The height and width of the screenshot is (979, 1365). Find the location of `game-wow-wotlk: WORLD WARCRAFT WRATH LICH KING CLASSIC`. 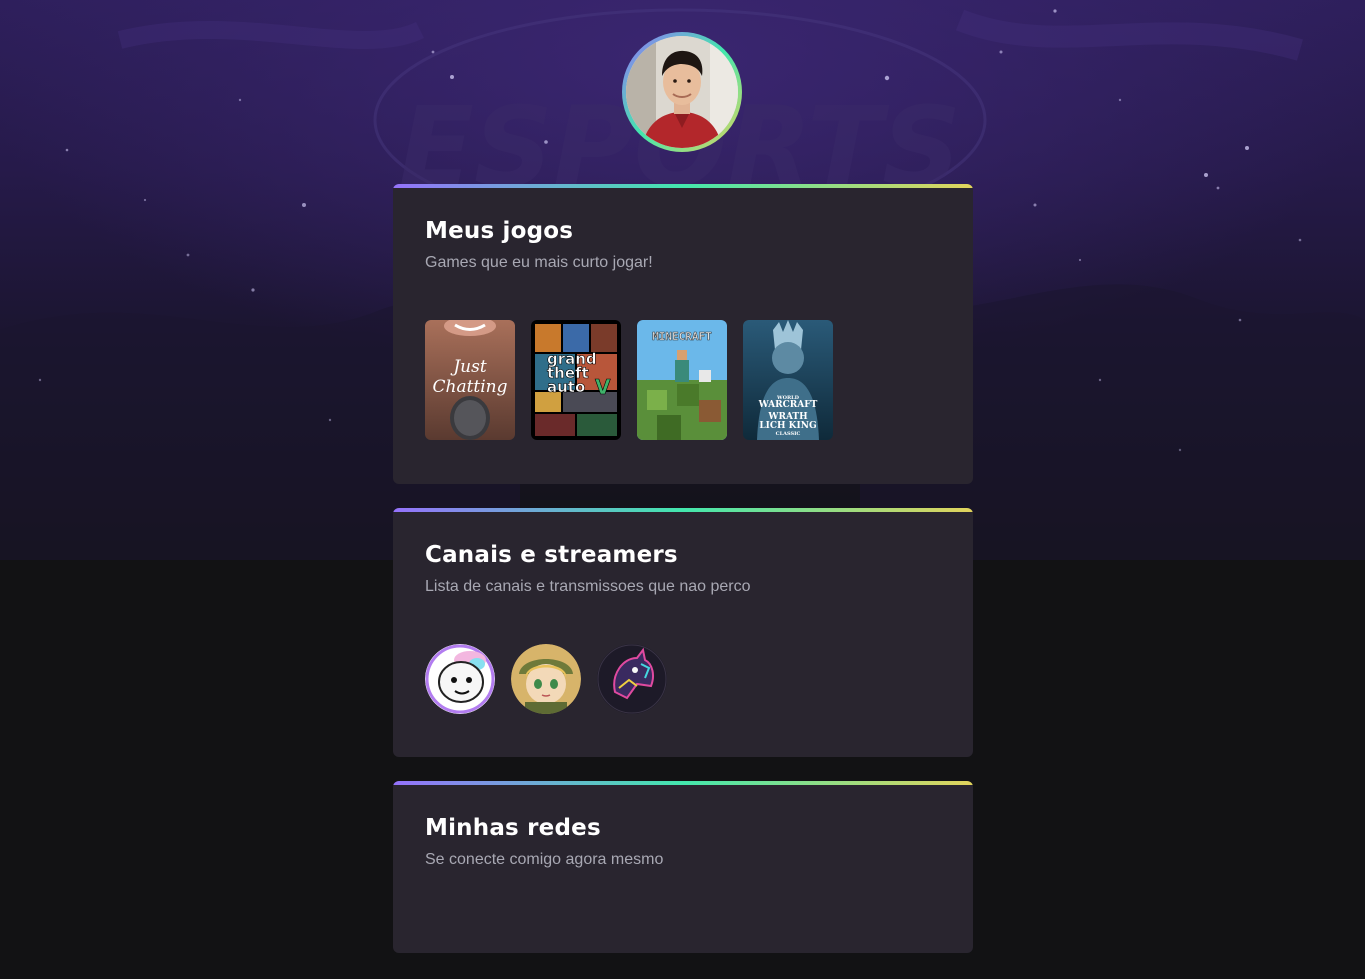

game-wow-wotlk: WORLD WARCRAFT WRATH LICH KING CLASSIC is located at coordinates (788, 380).